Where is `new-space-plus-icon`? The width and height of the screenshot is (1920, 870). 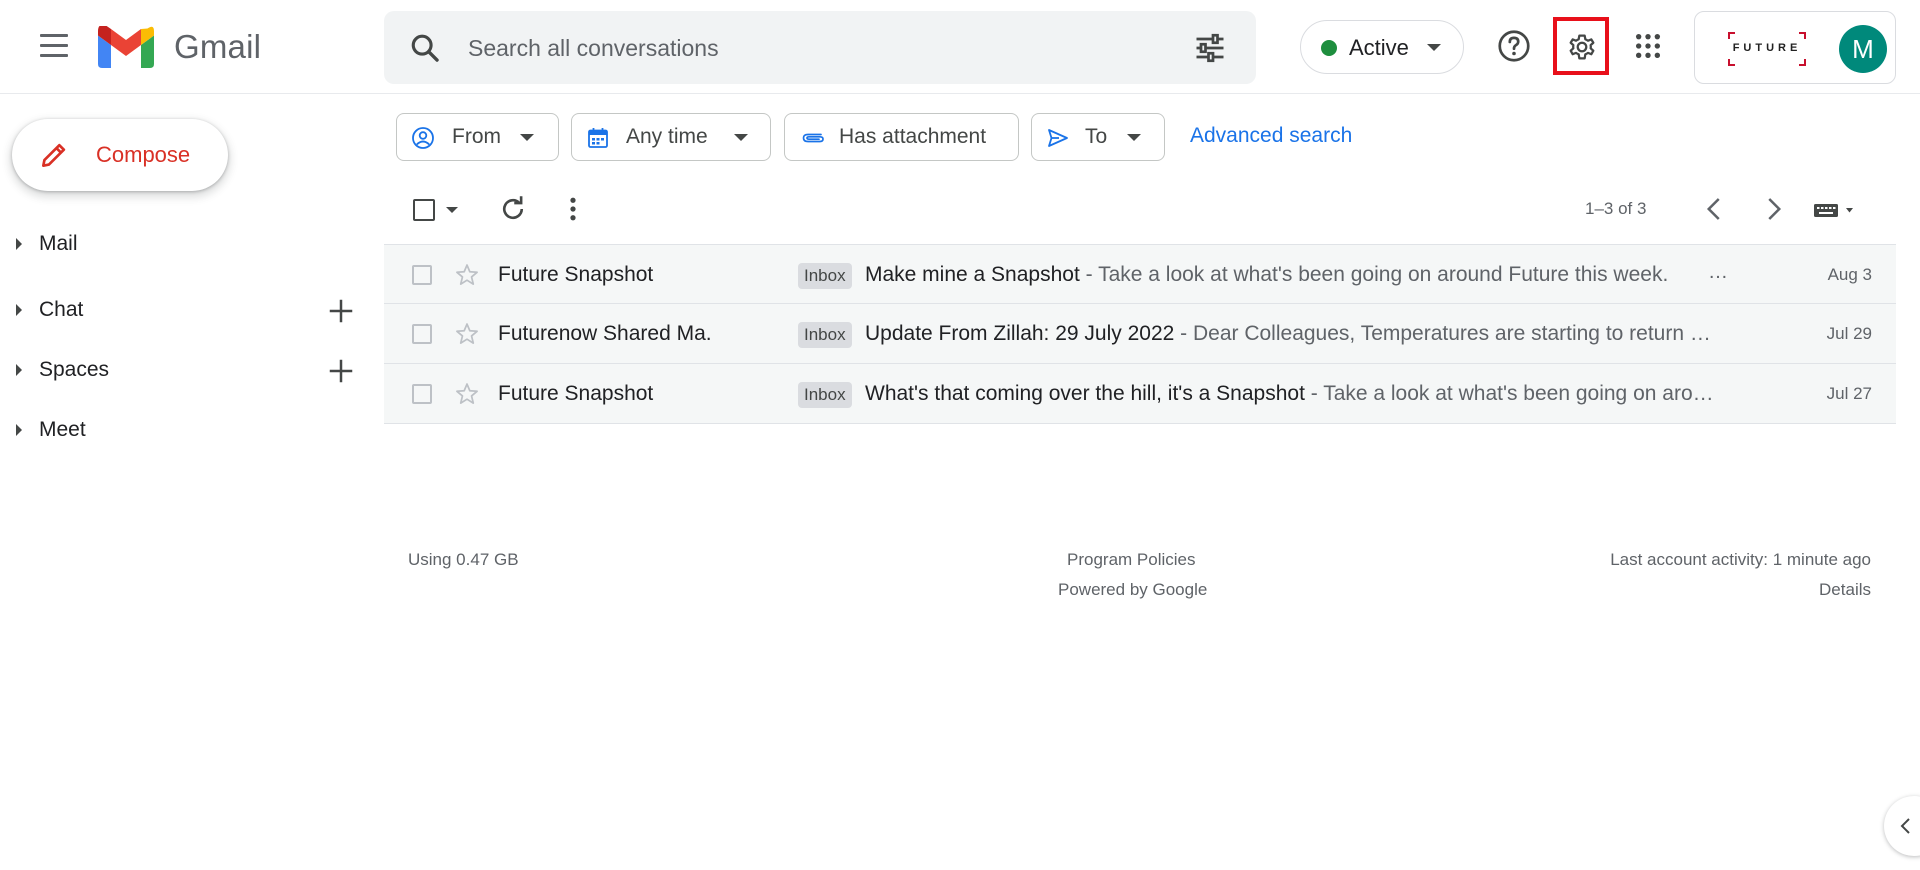 new-space-plus-icon is located at coordinates (341, 371).